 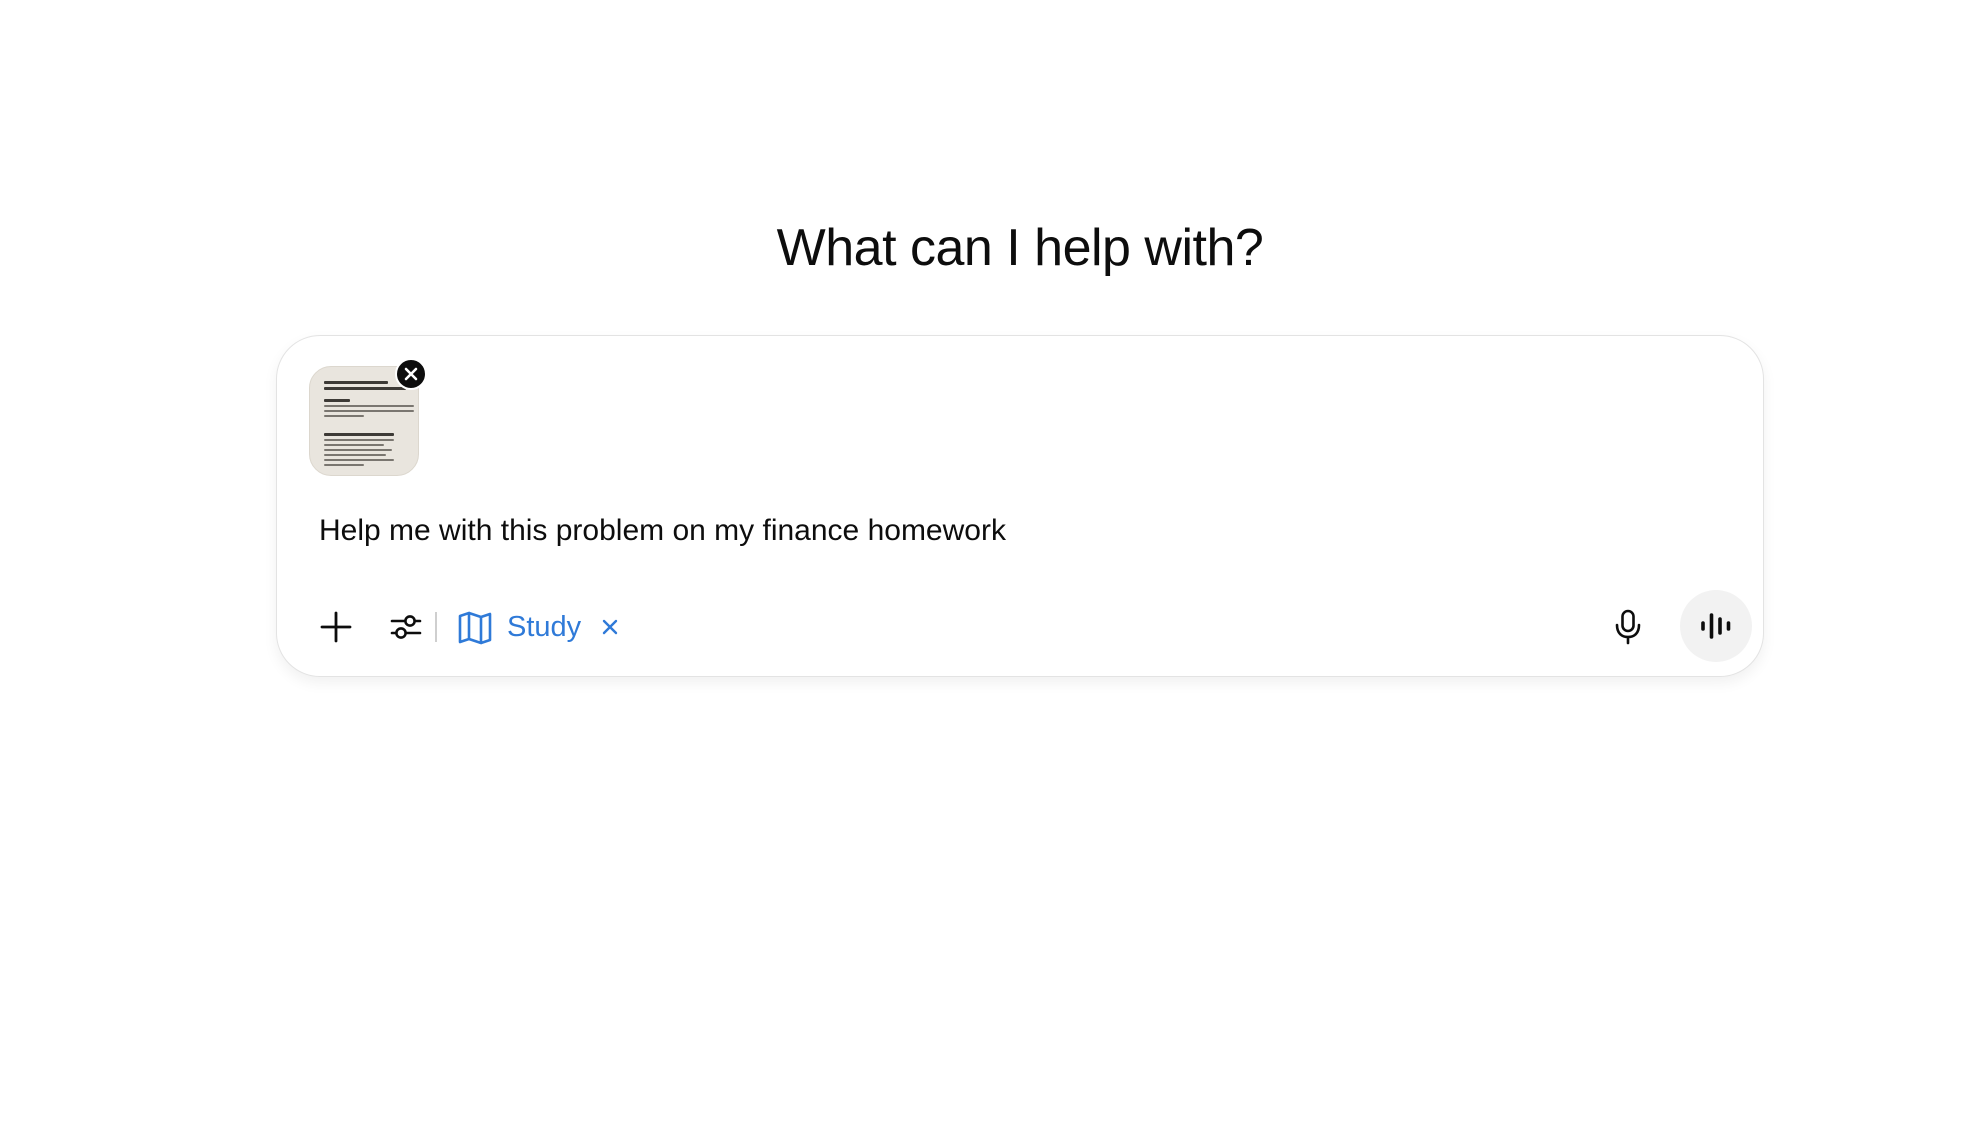 I want to click on tools-button, so click(x=406, y=627).